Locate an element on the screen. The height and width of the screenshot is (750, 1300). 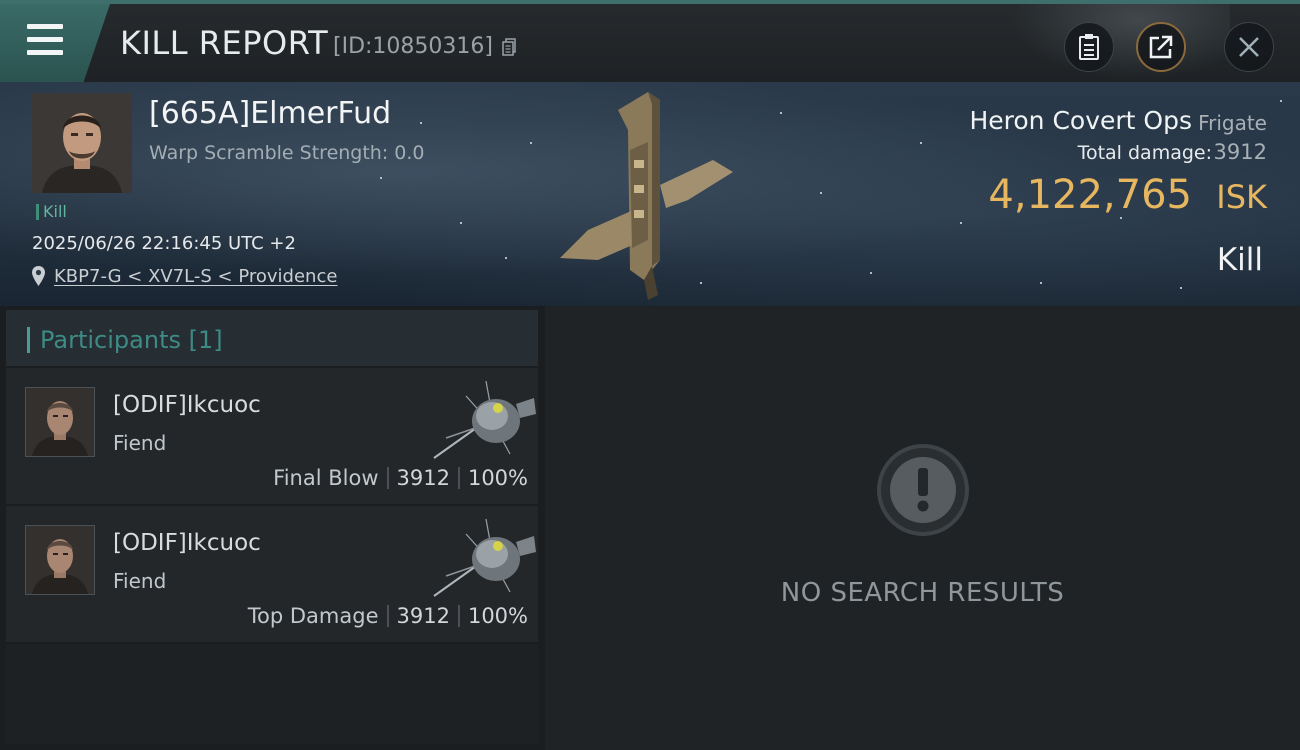
participant-stats: Top Damage 3912 100% is located at coordinates (388, 616).